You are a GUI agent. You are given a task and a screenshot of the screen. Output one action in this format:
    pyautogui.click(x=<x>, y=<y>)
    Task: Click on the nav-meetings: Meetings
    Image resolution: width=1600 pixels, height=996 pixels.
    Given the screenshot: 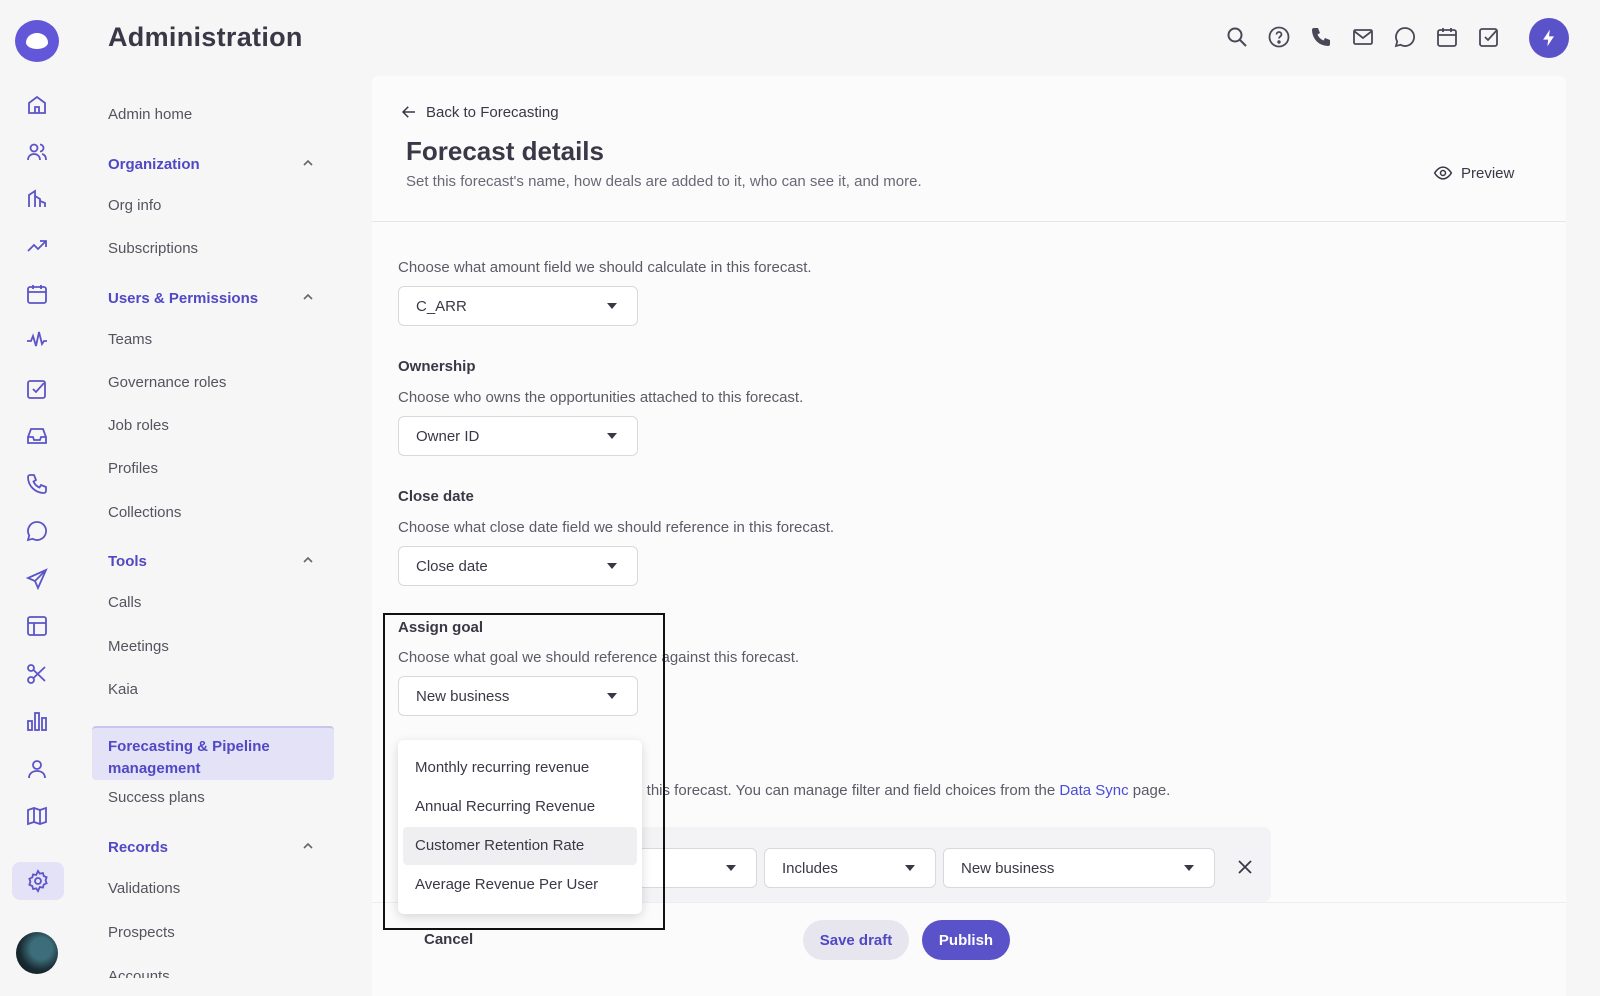 What is the action you would take?
    pyautogui.click(x=138, y=646)
    